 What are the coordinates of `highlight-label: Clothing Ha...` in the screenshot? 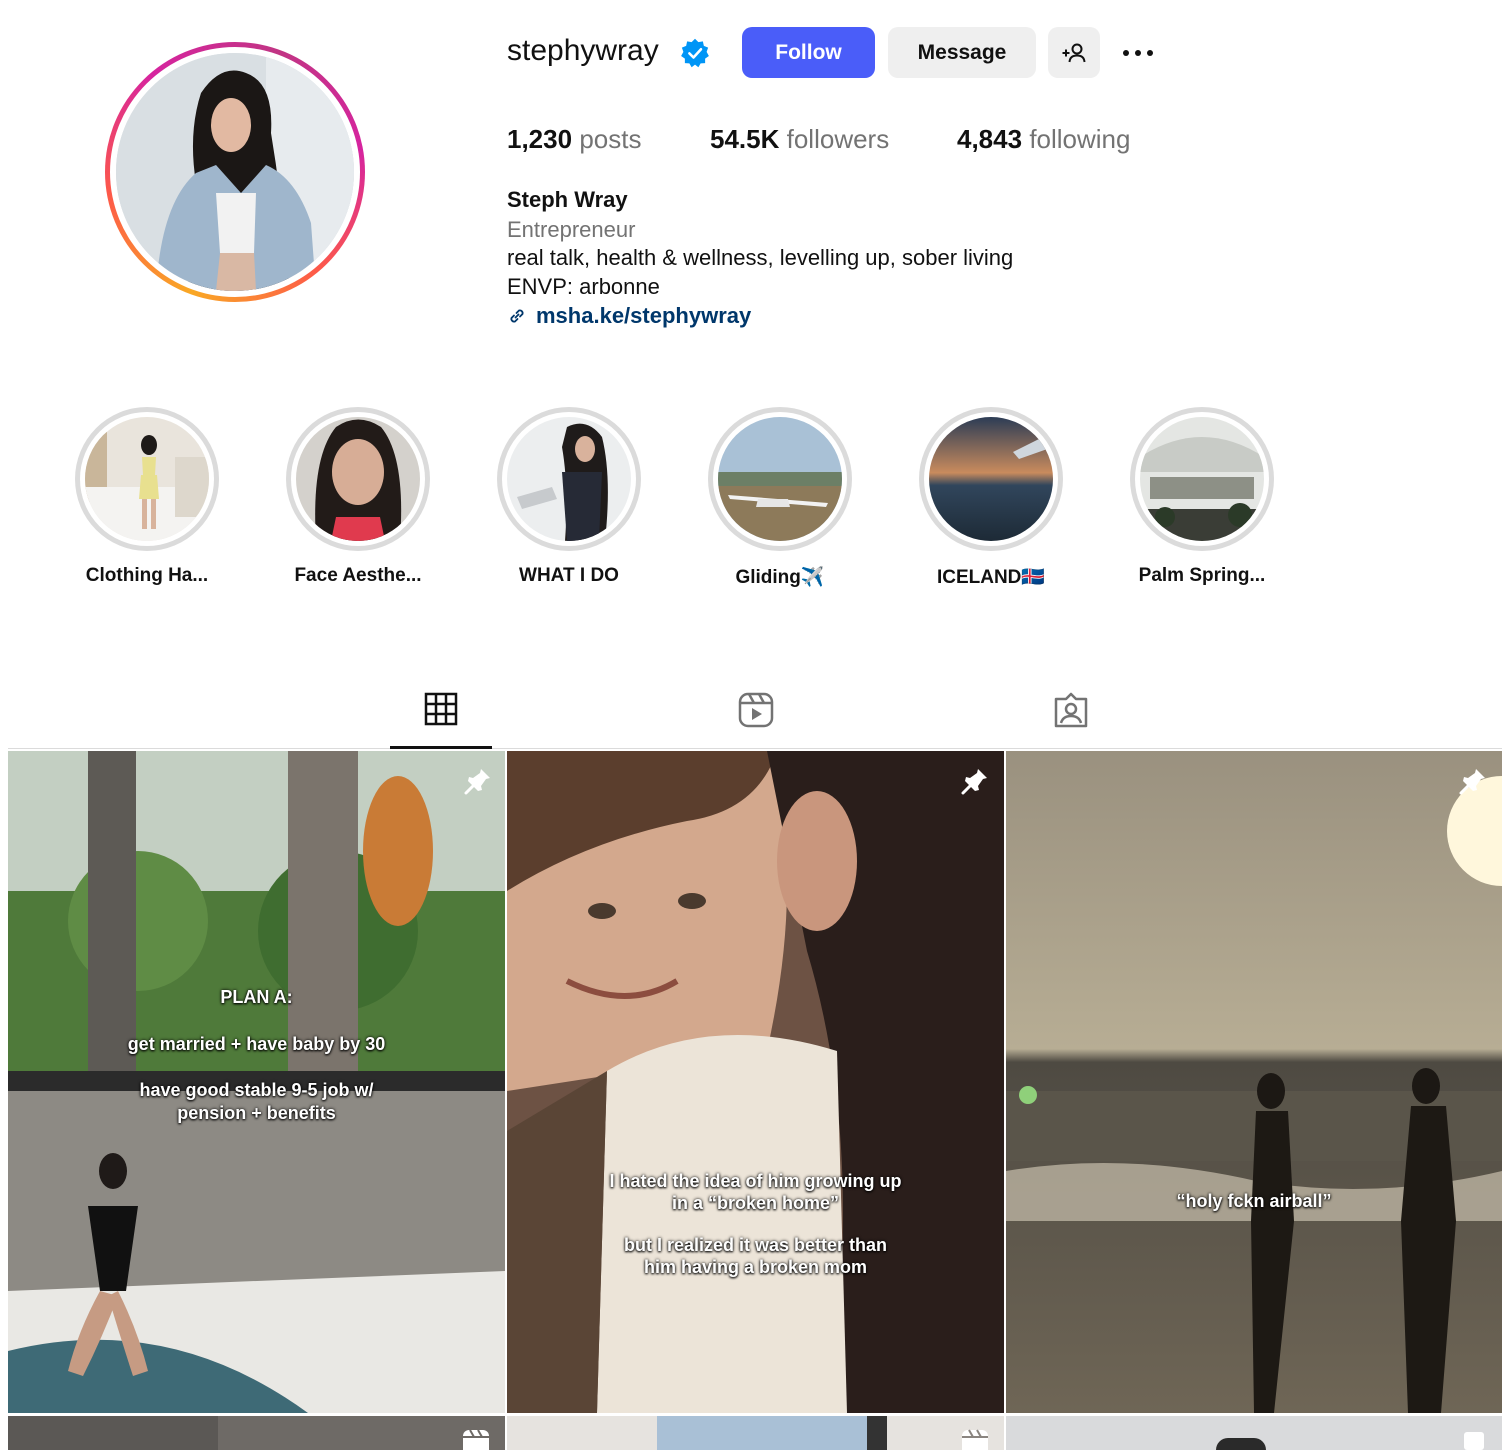 It's located at (147, 575).